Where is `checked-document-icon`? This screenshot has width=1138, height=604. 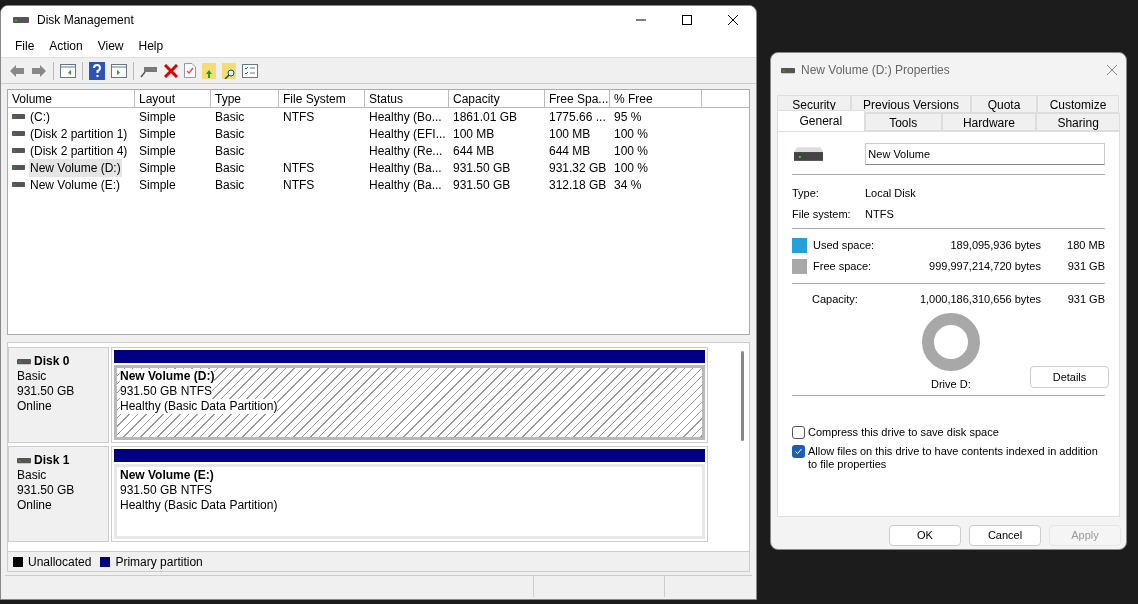
checked-document-icon is located at coordinates (190, 70).